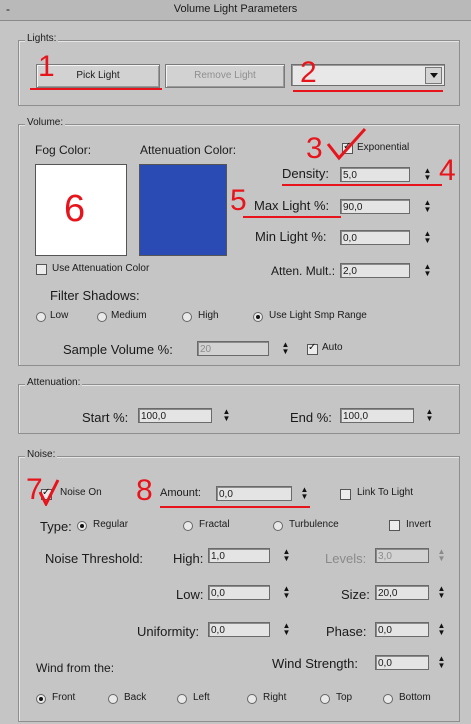  Describe the element at coordinates (278, 526) in the screenshot. I see `type-turbulence-radio` at that location.